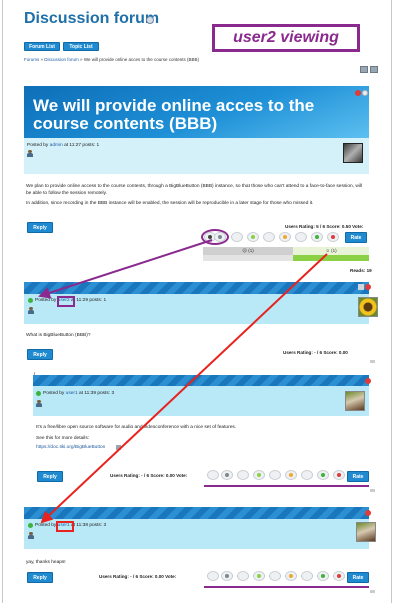  What do you see at coordinates (125, 269) in the screenshot?
I see `purple-arrow` at bounding box center [125, 269].